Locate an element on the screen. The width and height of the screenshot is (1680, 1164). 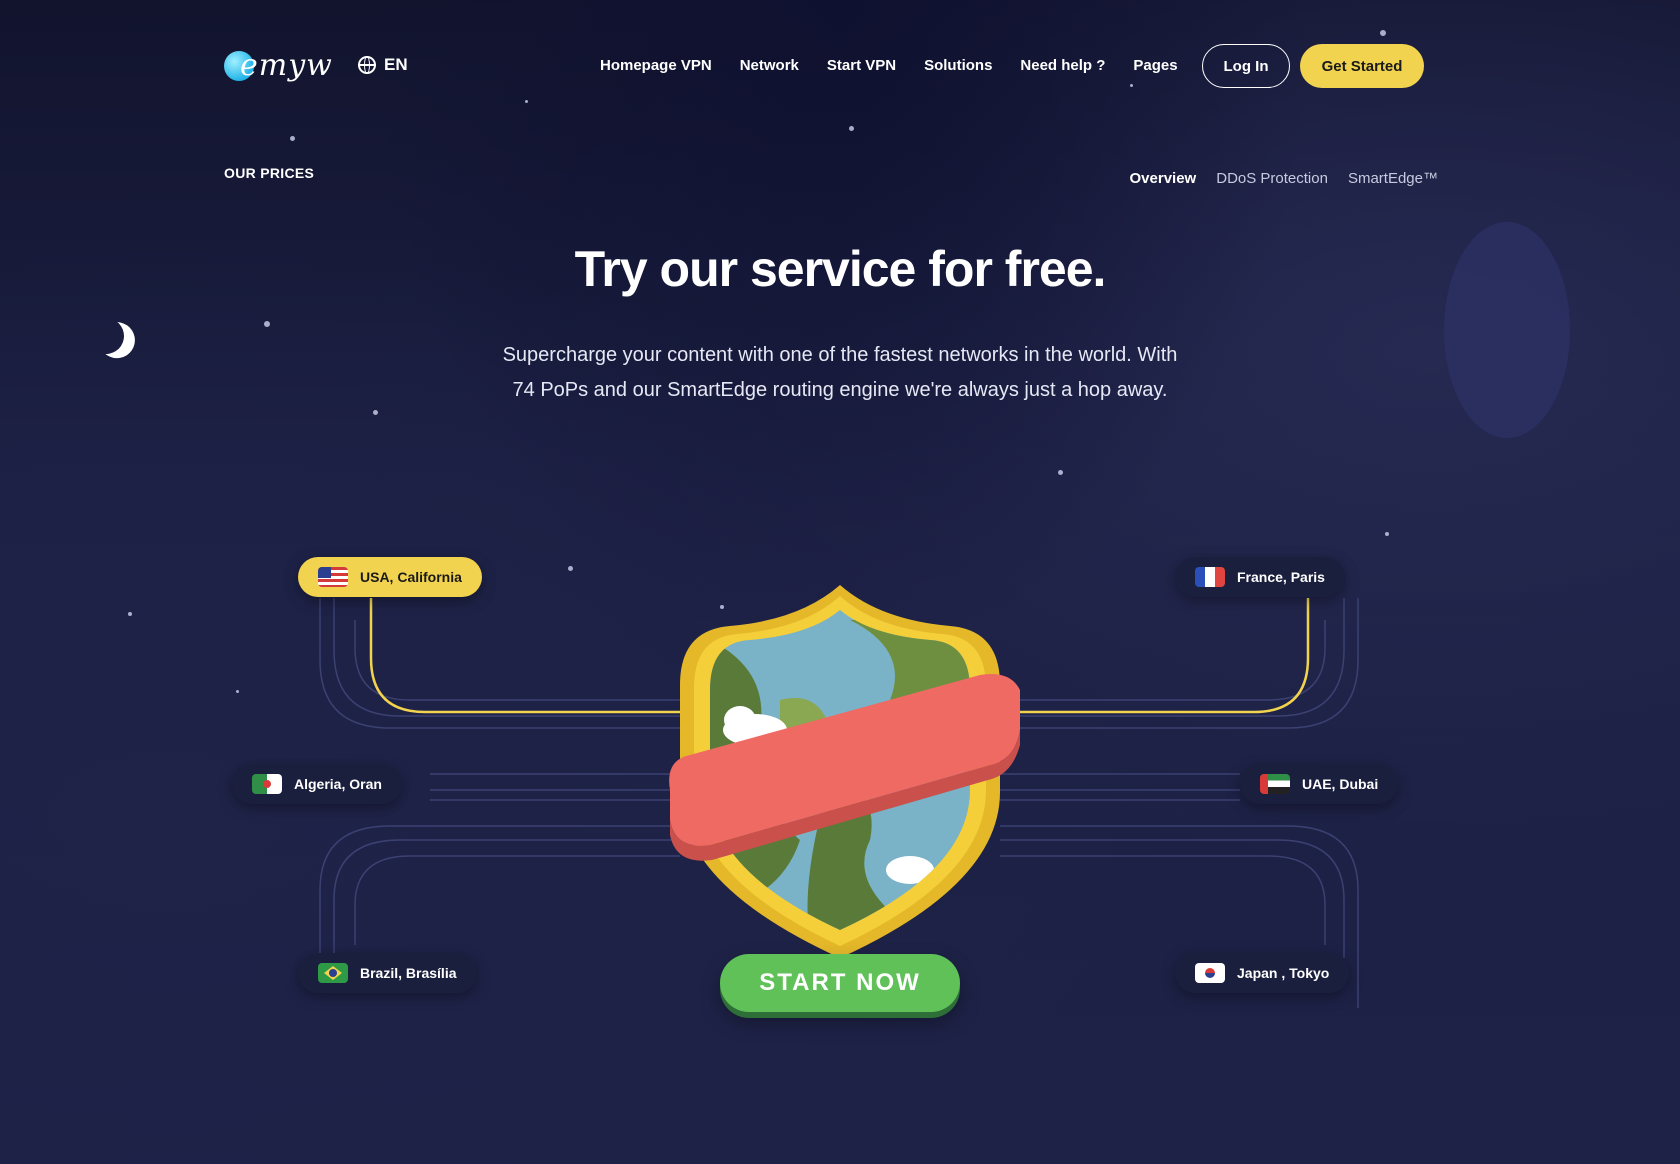
location-label: Brazil, Brasília is located at coordinates (408, 973).